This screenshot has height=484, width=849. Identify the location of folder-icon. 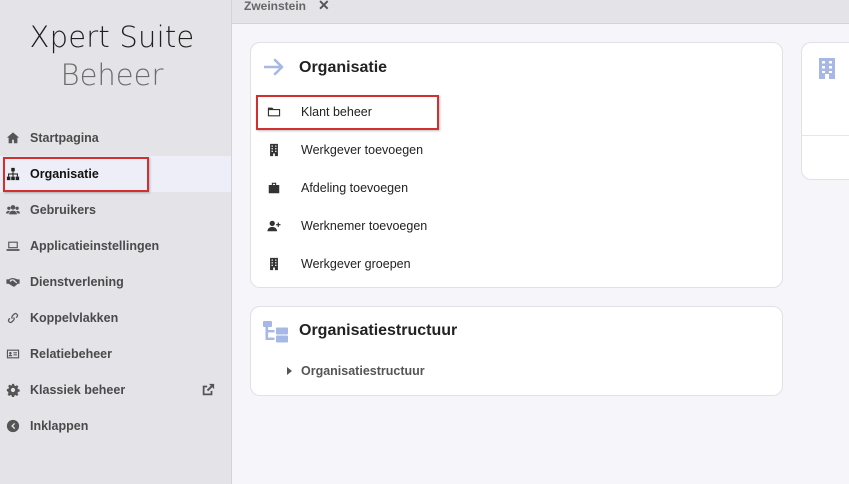
(274, 112).